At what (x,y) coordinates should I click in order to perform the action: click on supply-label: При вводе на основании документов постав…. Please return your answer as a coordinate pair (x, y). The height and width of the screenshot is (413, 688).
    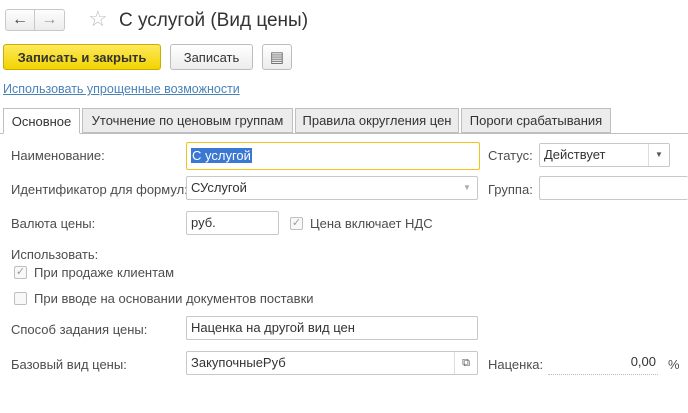
    Looking at the image, I should click on (174, 298).